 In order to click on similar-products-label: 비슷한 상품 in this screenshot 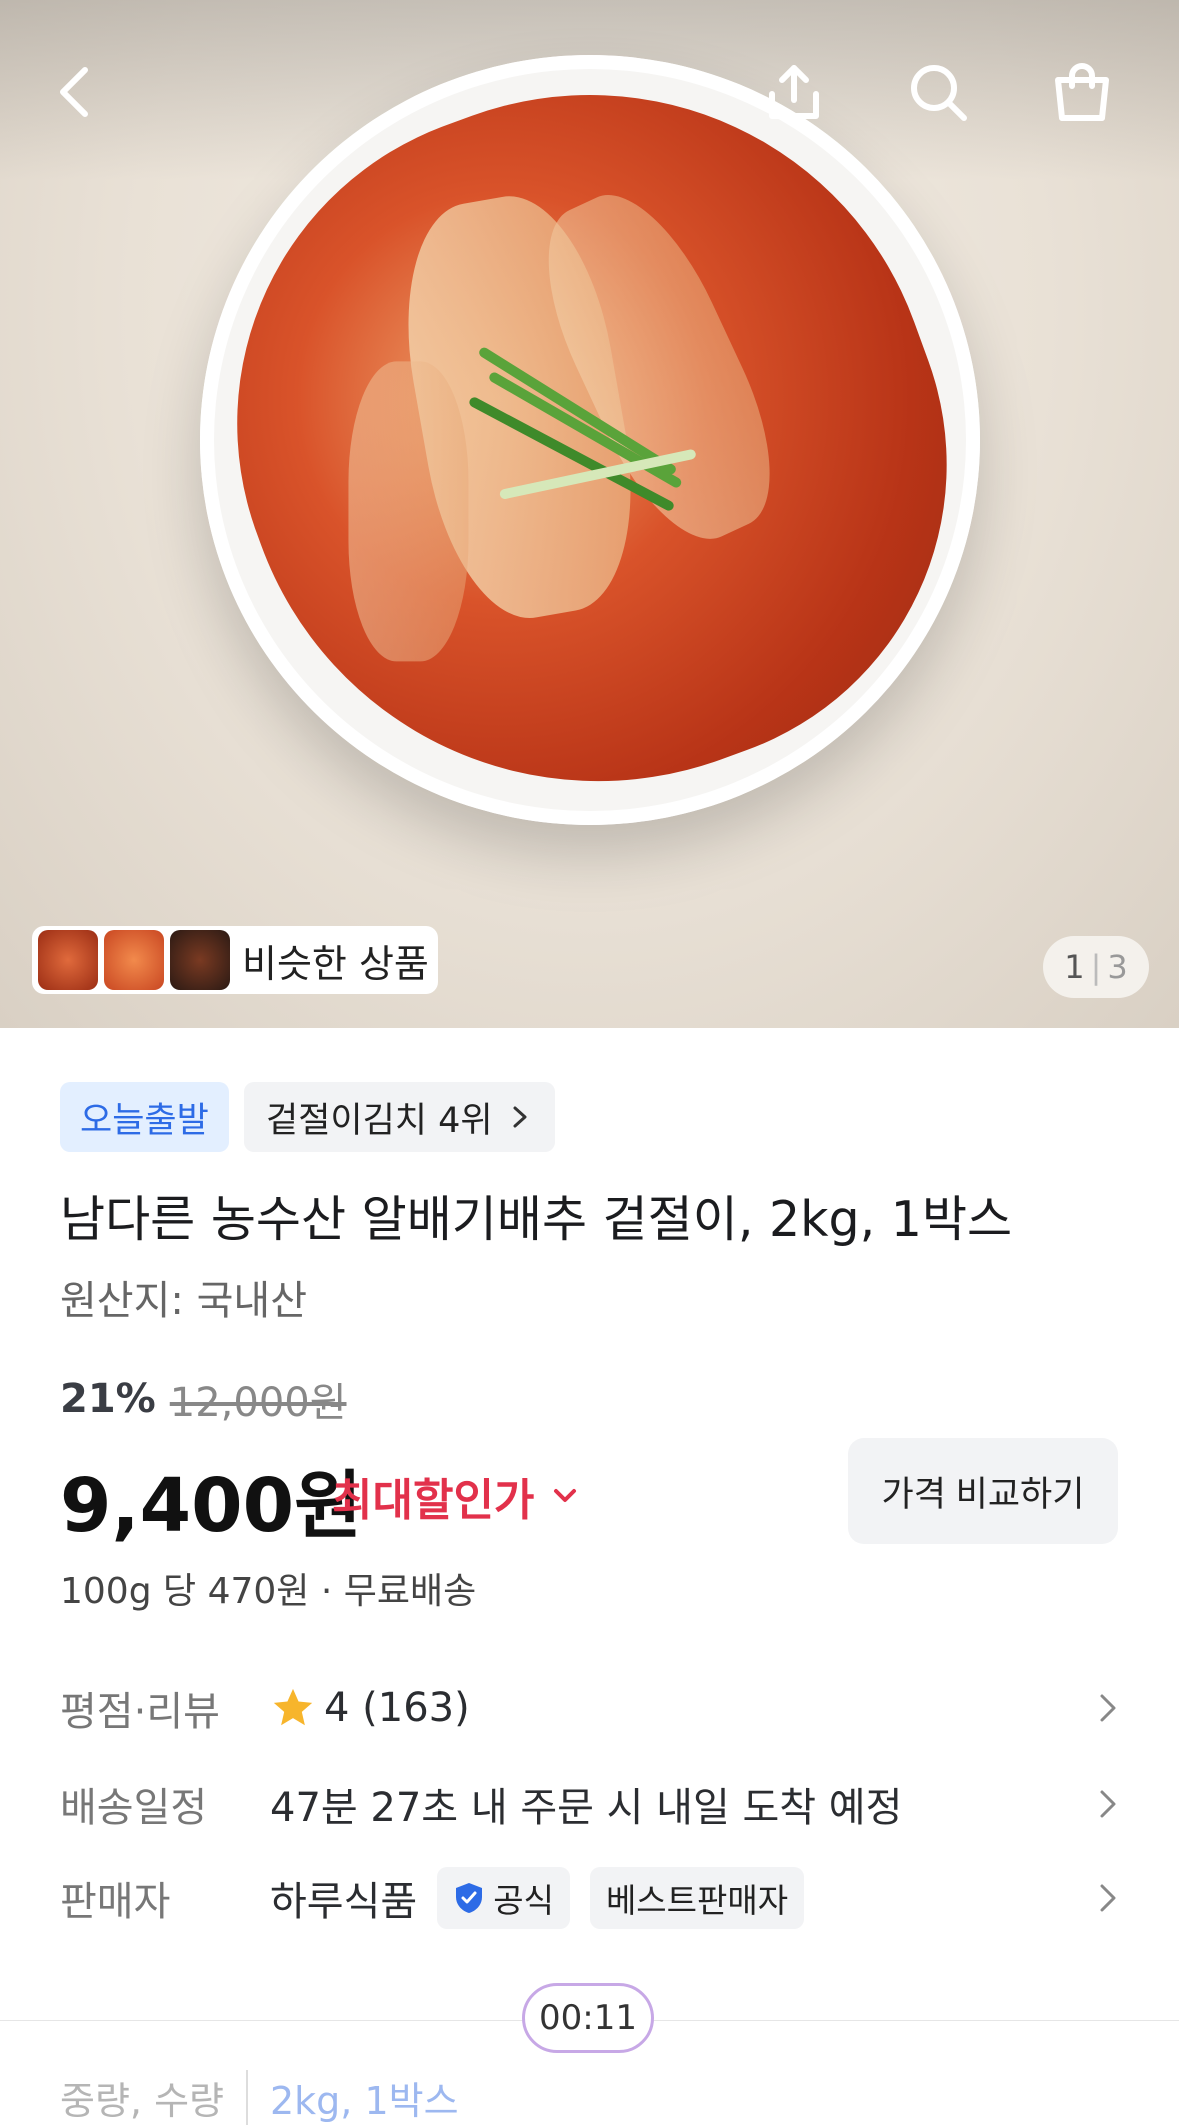, I will do `click(335, 963)`.